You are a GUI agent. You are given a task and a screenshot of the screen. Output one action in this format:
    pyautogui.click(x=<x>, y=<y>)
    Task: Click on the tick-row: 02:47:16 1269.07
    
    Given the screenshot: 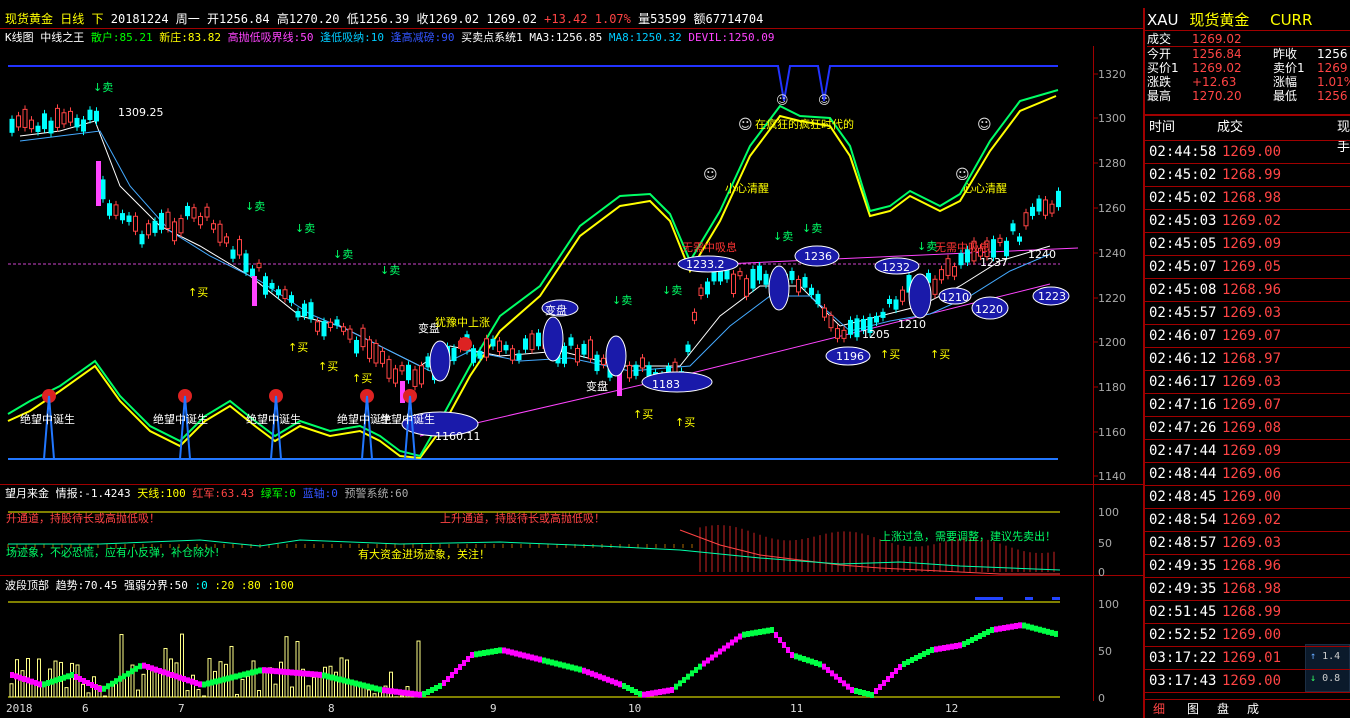 What is the action you would take?
    pyautogui.click(x=1248, y=405)
    